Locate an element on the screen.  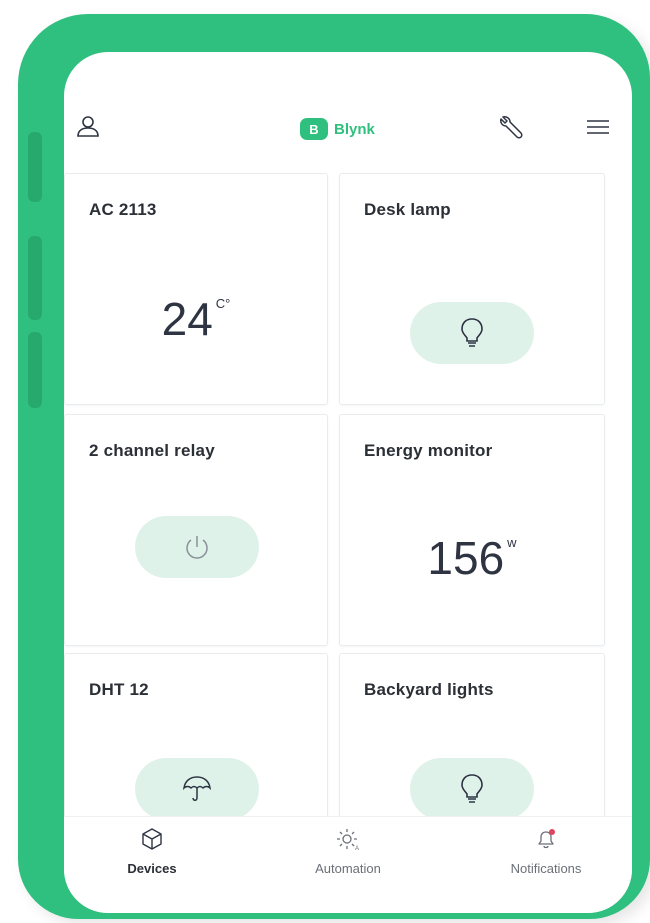
umbrella-icon is located at coordinates (197, 788).